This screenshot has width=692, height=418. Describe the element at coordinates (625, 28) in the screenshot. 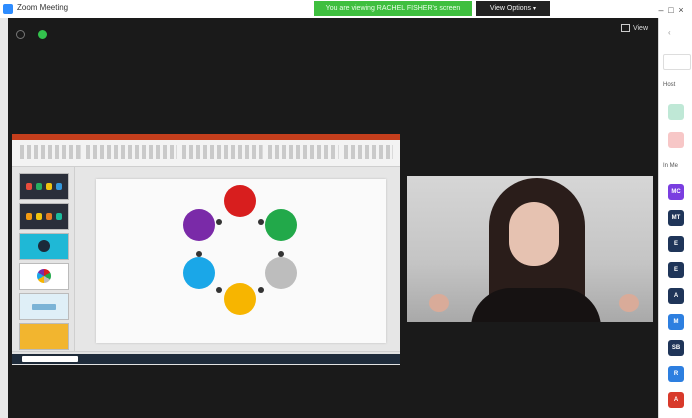

I see `grid-icon` at that location.